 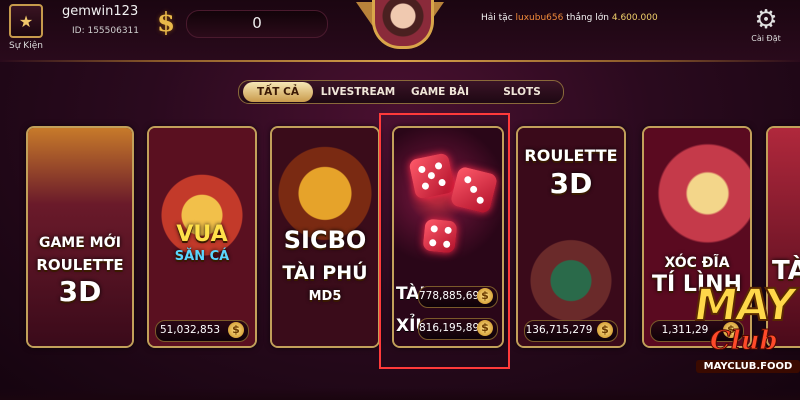 I want to click on game-card-vua-san-ca: VUA SĂN CÁ 51,032,853 $, so click(x=202, y=237).